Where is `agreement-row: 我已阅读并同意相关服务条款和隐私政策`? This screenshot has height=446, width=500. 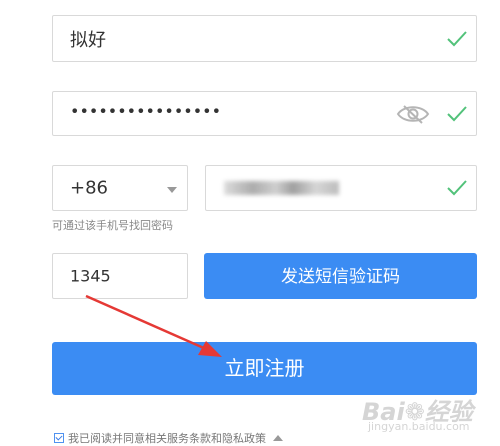
agreement-row: 我已阅读并同意相关服务条款和隐私政策 is located at coordinates (168, 438).